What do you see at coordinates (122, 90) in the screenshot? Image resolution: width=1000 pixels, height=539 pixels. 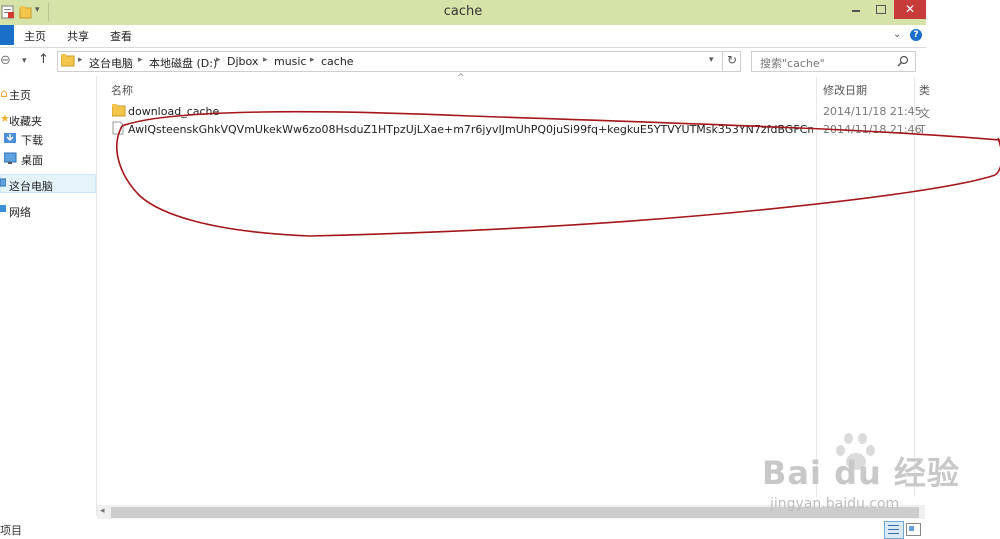 I see `column-header-name: 名称` at bounding box center [122, 90].